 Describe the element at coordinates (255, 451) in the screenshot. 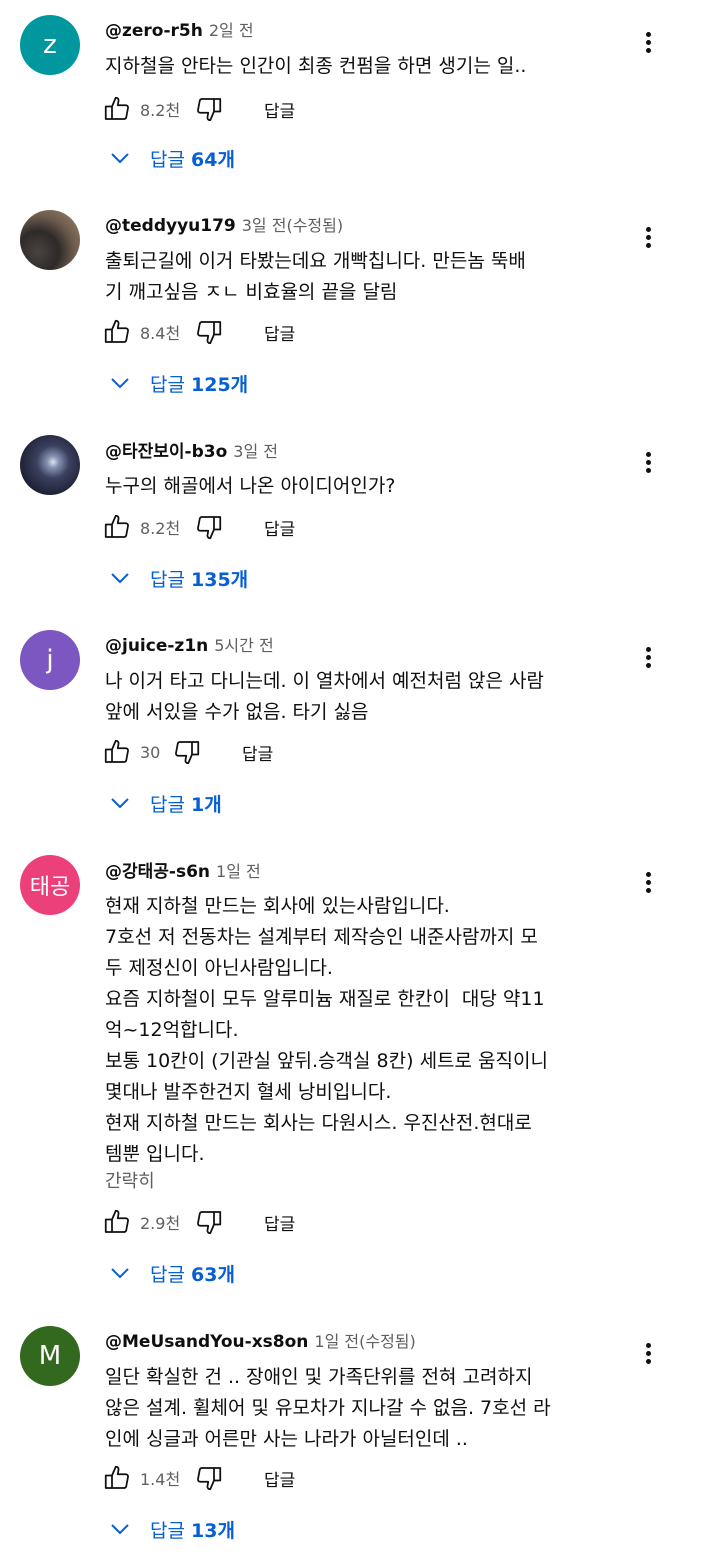

I see `comment-time: 3일 전` at that location.